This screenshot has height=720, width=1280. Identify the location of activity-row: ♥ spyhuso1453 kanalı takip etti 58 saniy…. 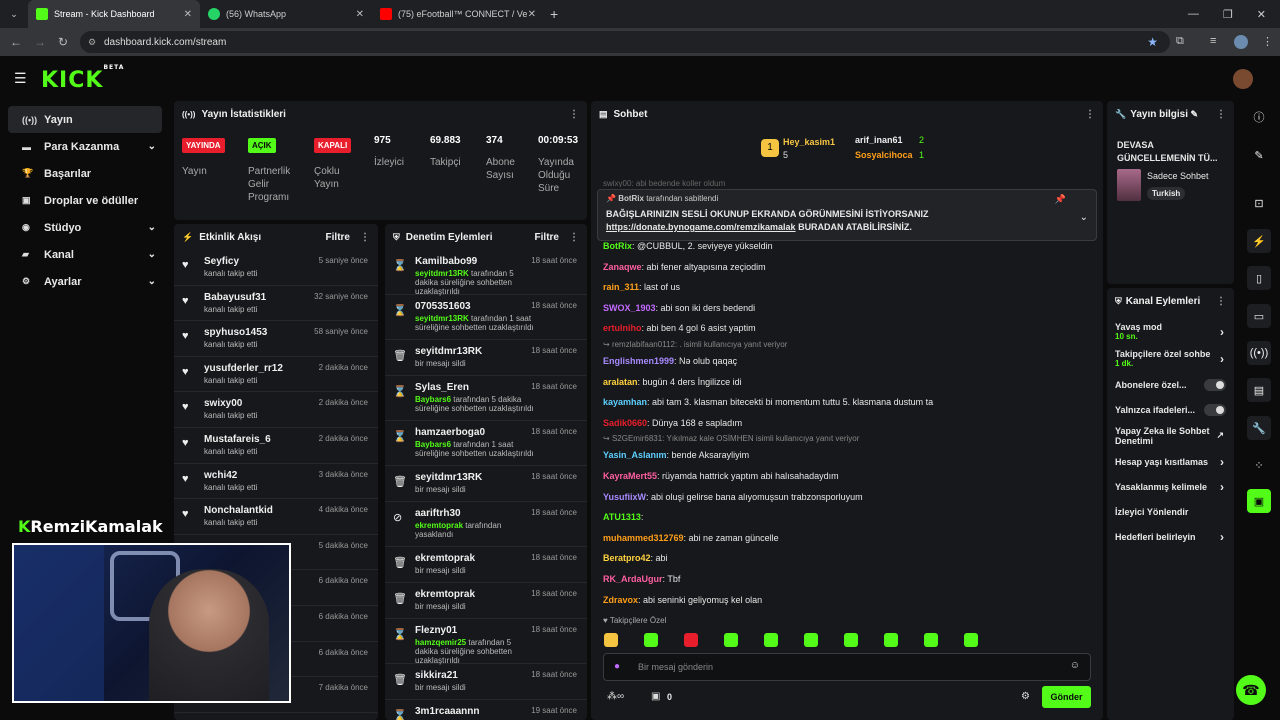
(276, 339).